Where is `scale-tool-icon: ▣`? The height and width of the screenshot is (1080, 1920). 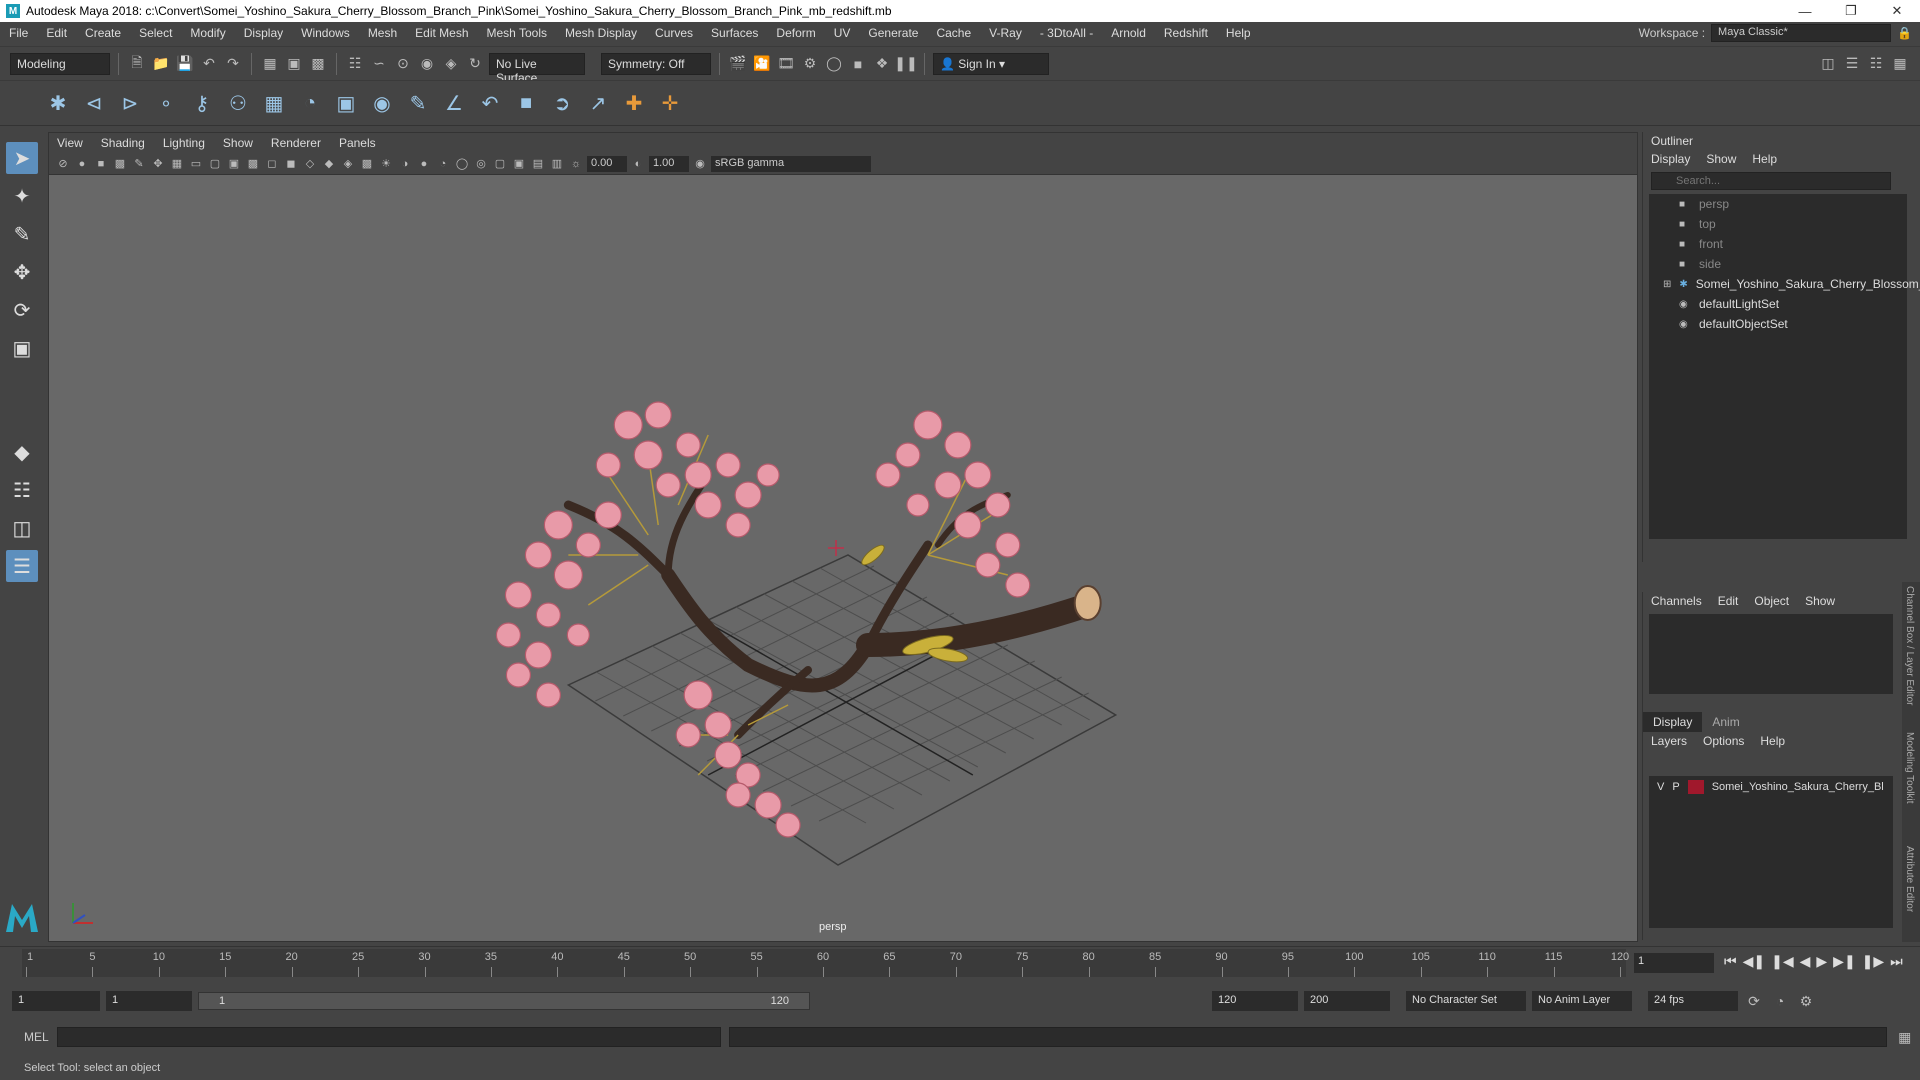 scale-tool-icon: ▣ is located at coordinates (22, 348).